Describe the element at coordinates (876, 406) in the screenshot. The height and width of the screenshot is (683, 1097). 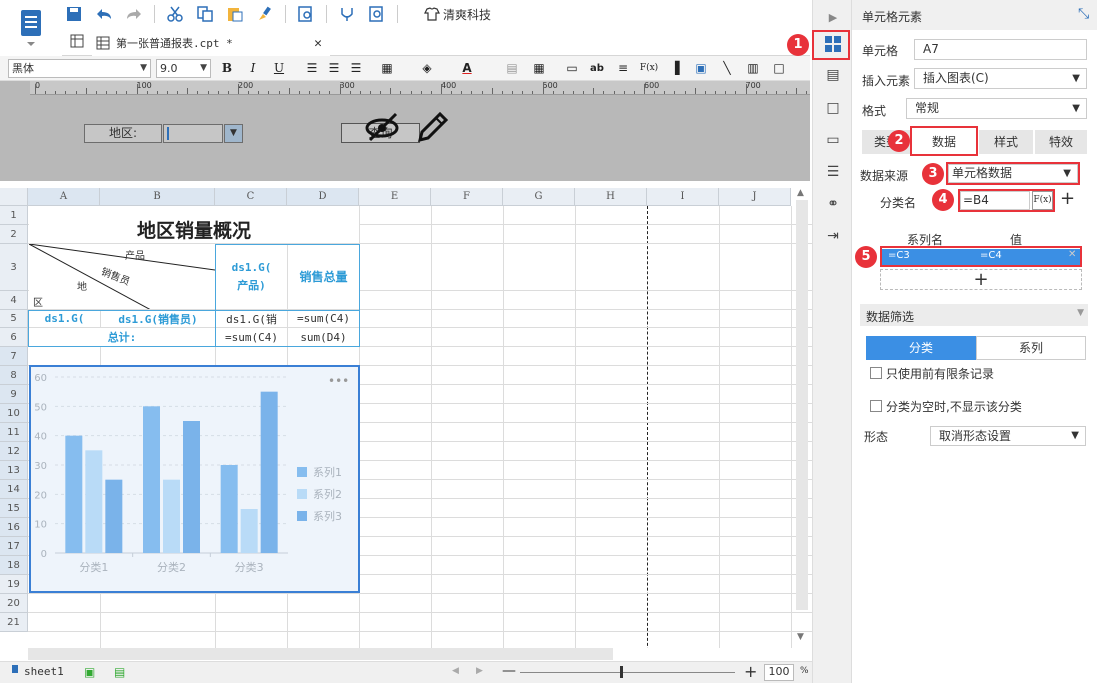
I see `hide-empty-checkbox` at that location.